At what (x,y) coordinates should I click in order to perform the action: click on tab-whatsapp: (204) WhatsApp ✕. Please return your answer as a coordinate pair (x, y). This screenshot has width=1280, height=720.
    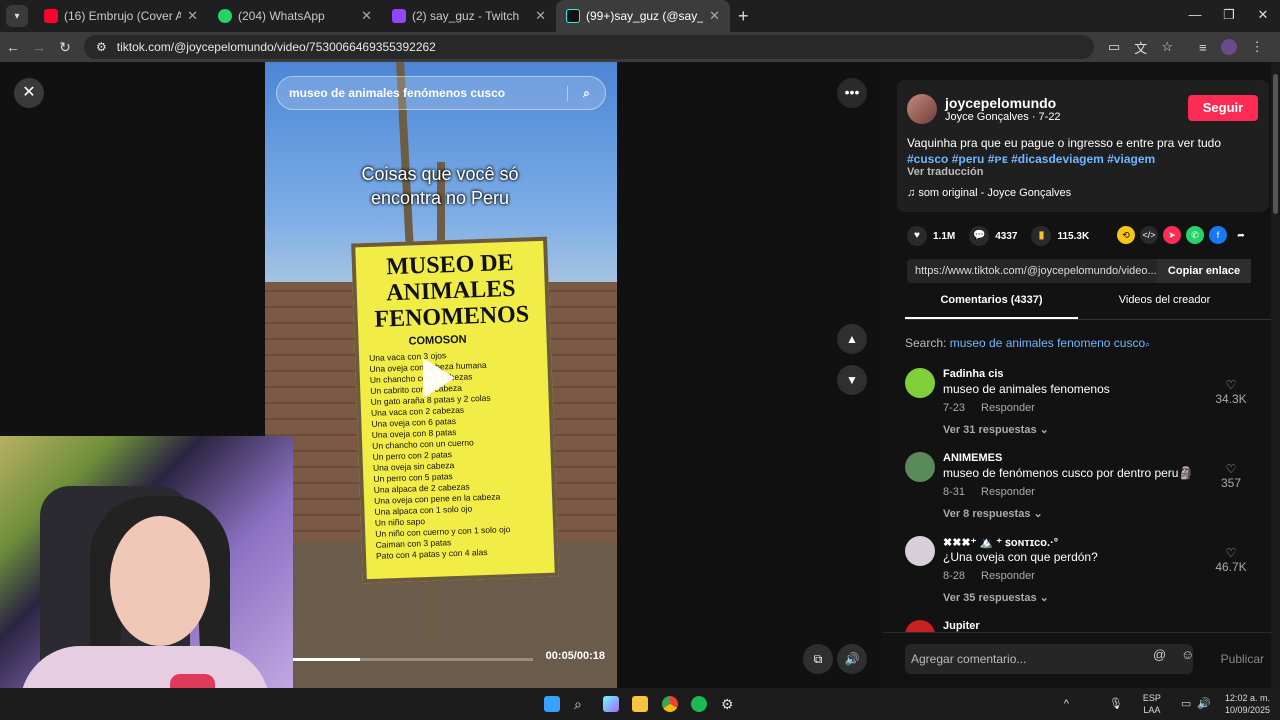
    Looking at the image, I should click on (295, 16).